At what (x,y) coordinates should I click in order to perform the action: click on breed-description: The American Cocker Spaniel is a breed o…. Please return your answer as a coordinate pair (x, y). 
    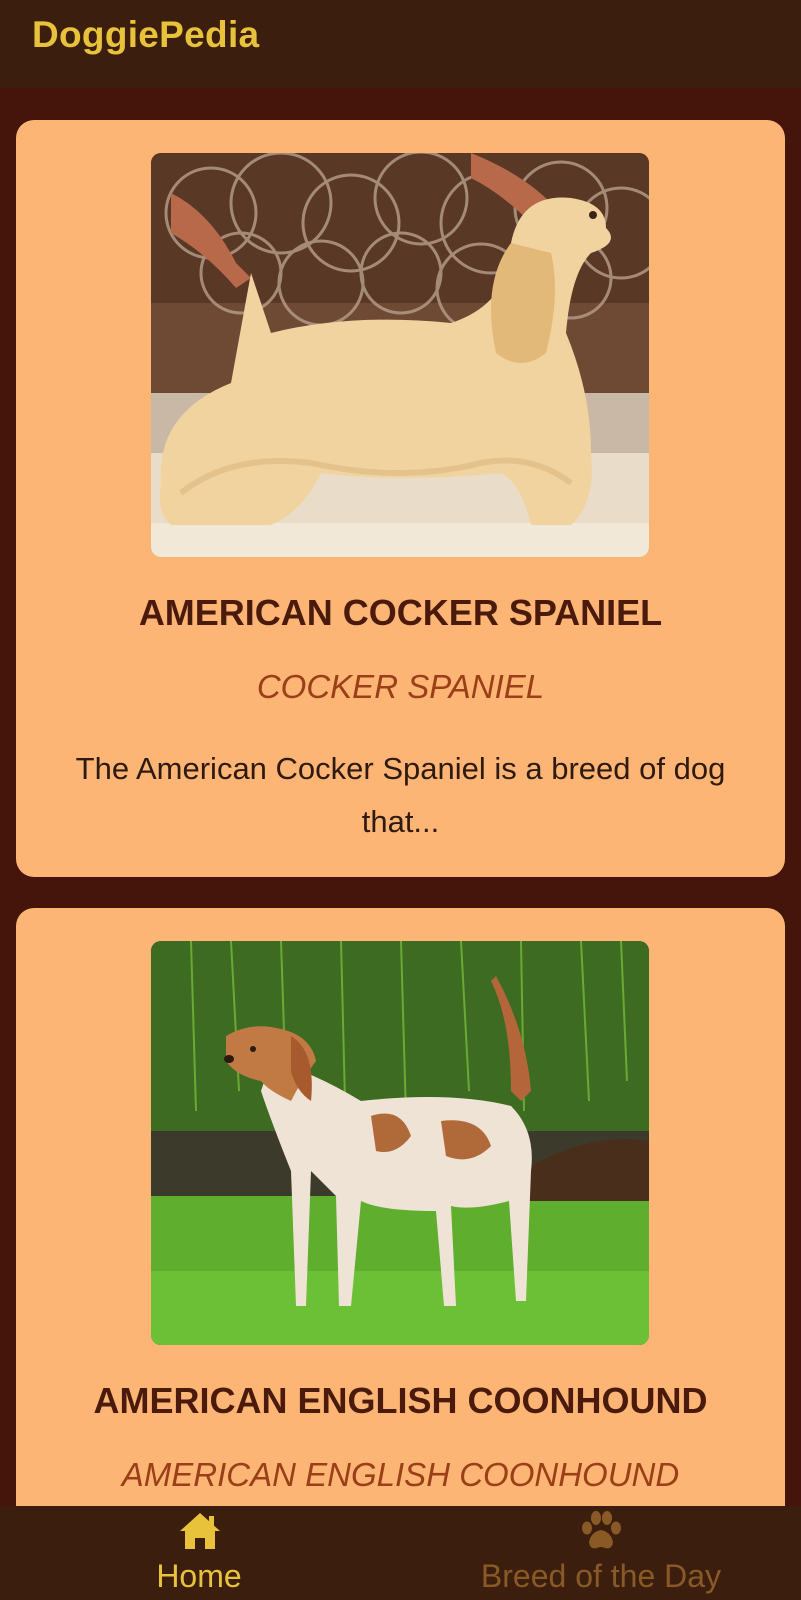
    Looking at the image, I should click on (400, 795).